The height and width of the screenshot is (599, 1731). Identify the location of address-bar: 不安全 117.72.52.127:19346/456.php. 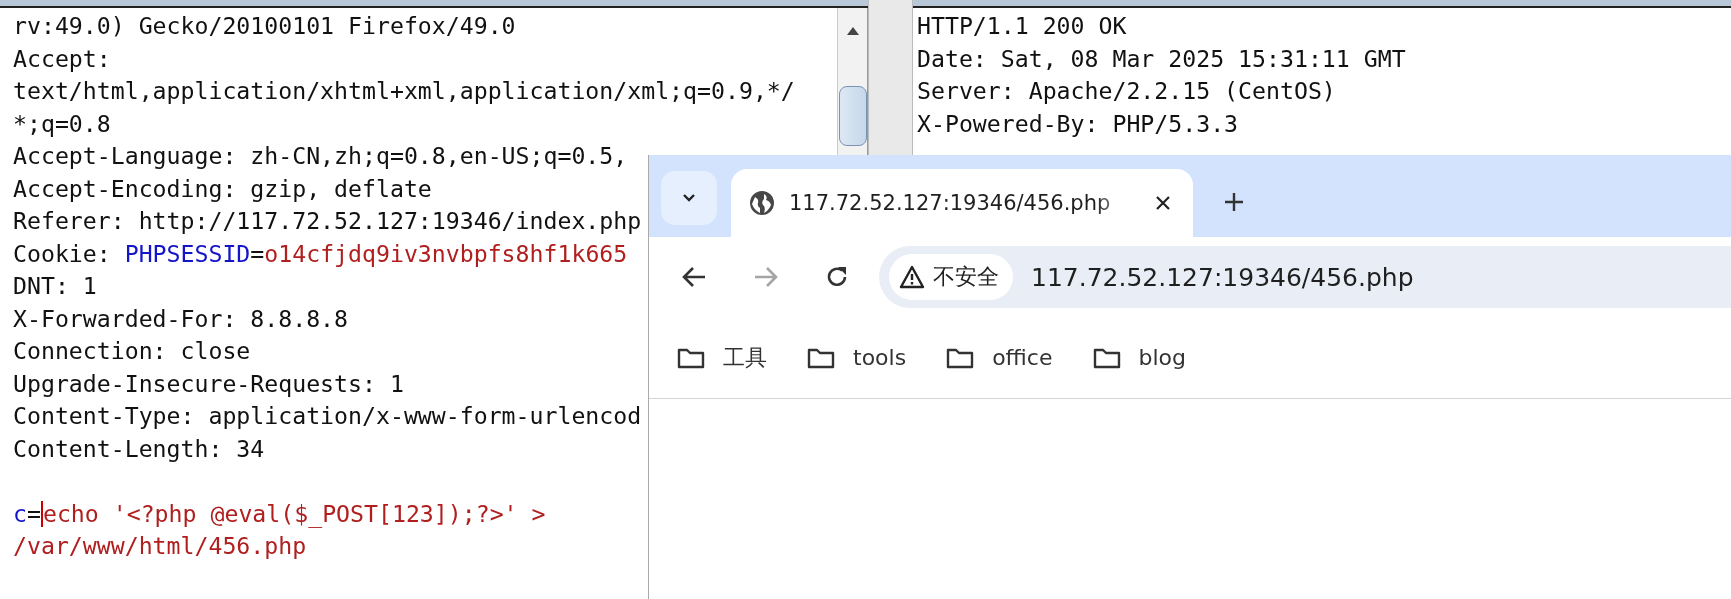
(1305, 277).